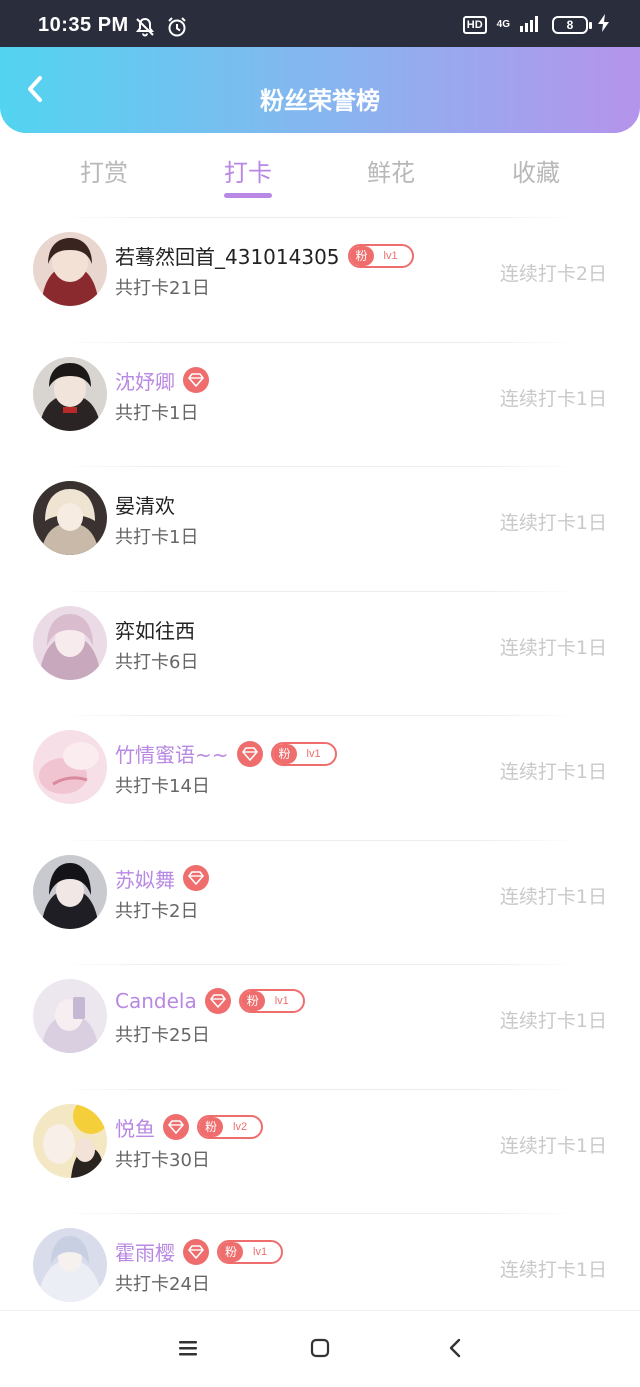  What do you see at coordinates (162, 1160) in the screenshot?
I see `total-checkins: 共打卡30日` at bounding box center [162, 1160].